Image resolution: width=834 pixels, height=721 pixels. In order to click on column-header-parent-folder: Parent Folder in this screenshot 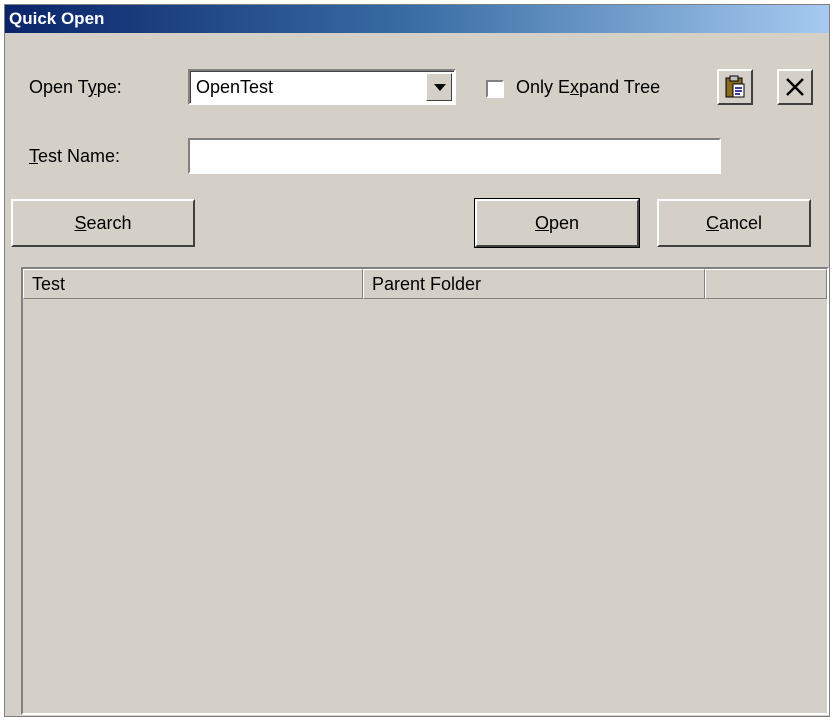, I will do `click(534, 284)`.